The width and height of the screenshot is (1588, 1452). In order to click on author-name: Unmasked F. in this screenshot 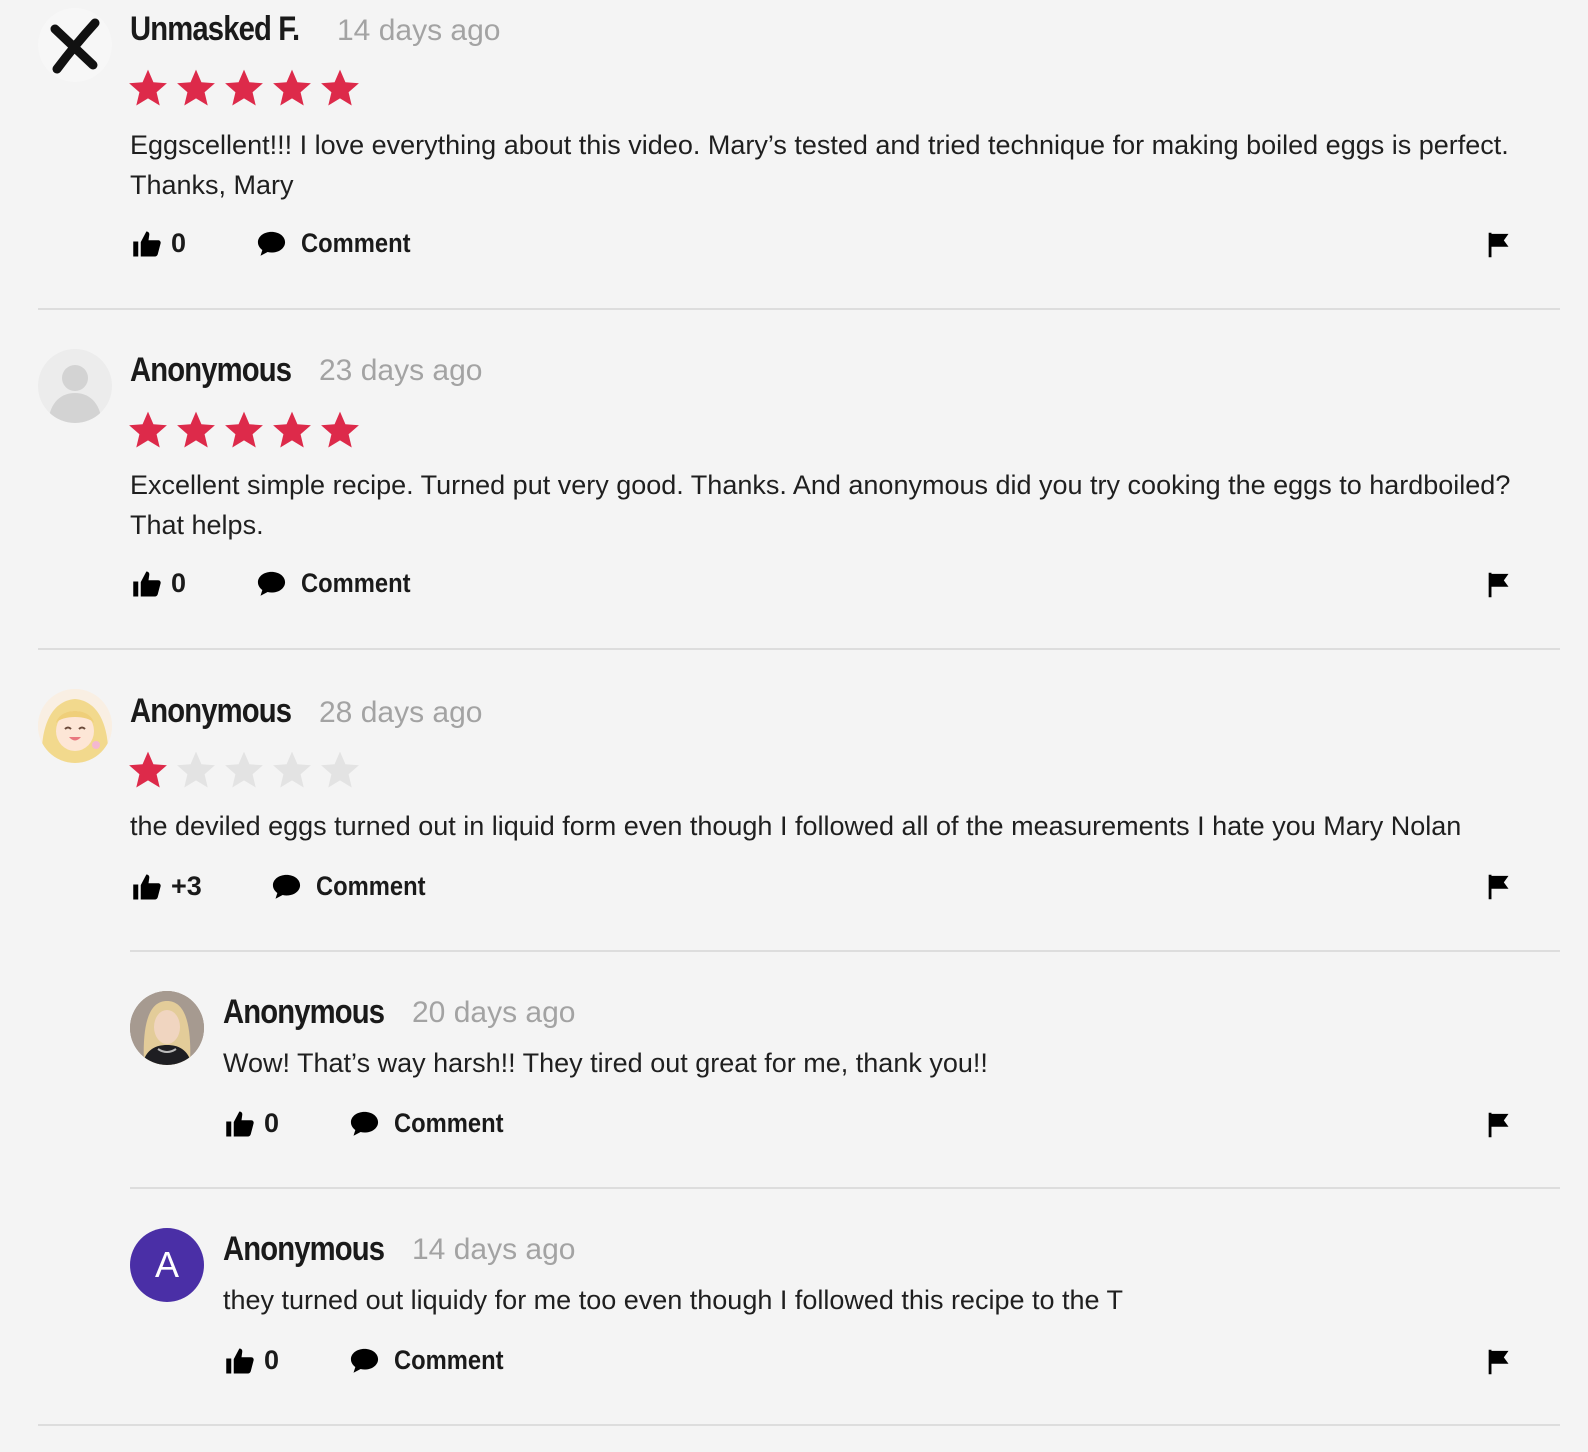, I will do `click(215, 29)`.